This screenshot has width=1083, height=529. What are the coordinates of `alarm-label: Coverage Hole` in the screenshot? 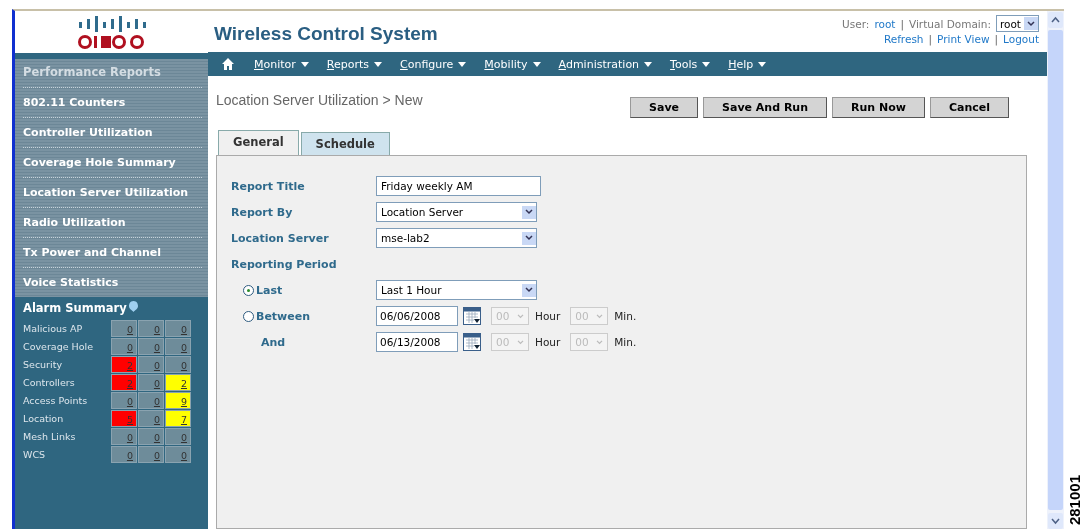 It's located at (58, 346).